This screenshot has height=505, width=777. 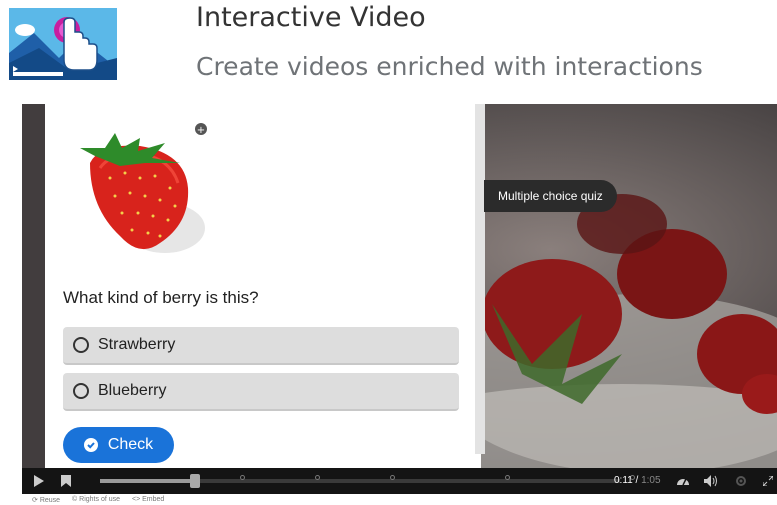 What do you see at coordinates (768, 481) in the screenshot?
I see `fullscreen-icon` at bounding box center [768, 481].